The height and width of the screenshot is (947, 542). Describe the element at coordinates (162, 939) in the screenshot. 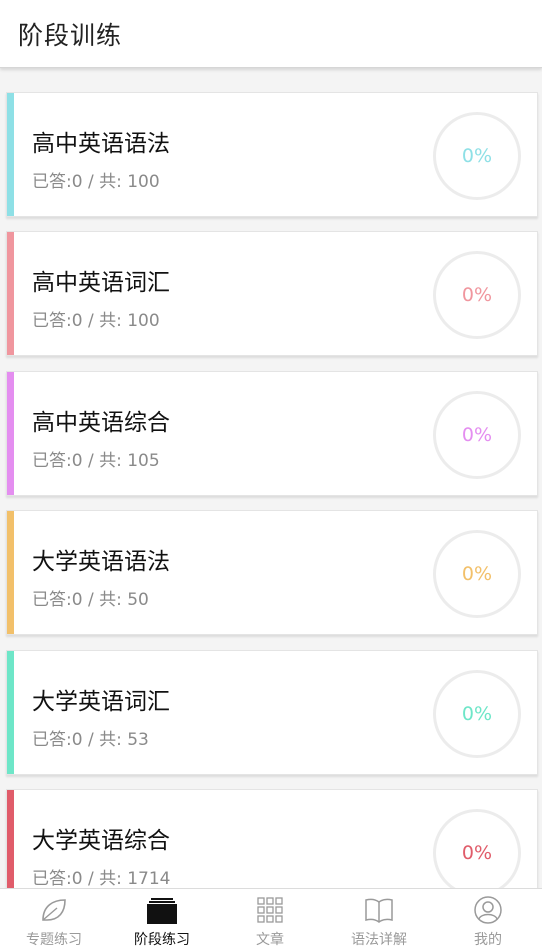

I see `tab-label: 阶段练习` at that location.